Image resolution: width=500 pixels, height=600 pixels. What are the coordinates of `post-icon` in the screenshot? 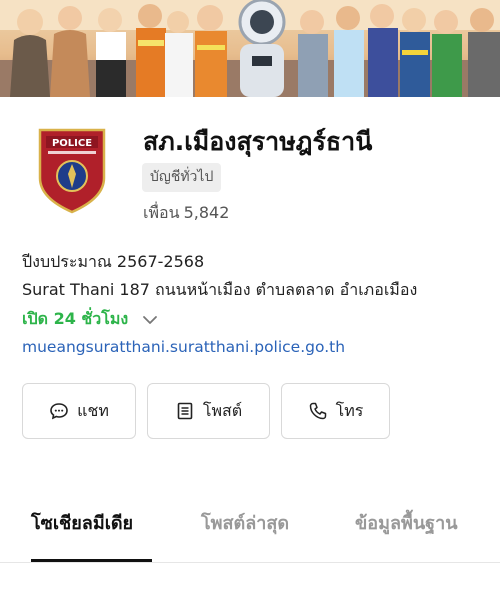 It's located at (185, 411).